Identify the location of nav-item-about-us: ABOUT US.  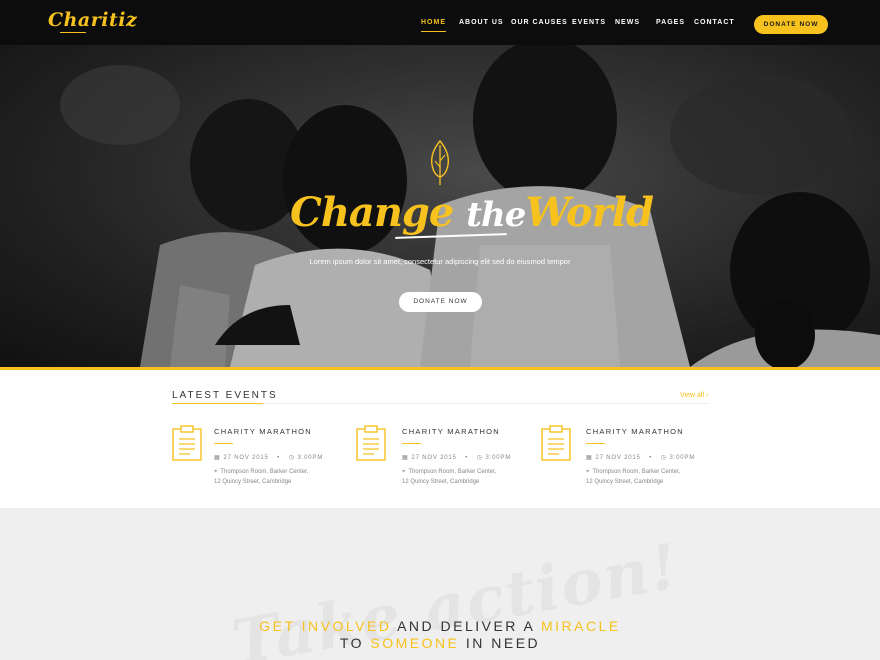
(481, 22).